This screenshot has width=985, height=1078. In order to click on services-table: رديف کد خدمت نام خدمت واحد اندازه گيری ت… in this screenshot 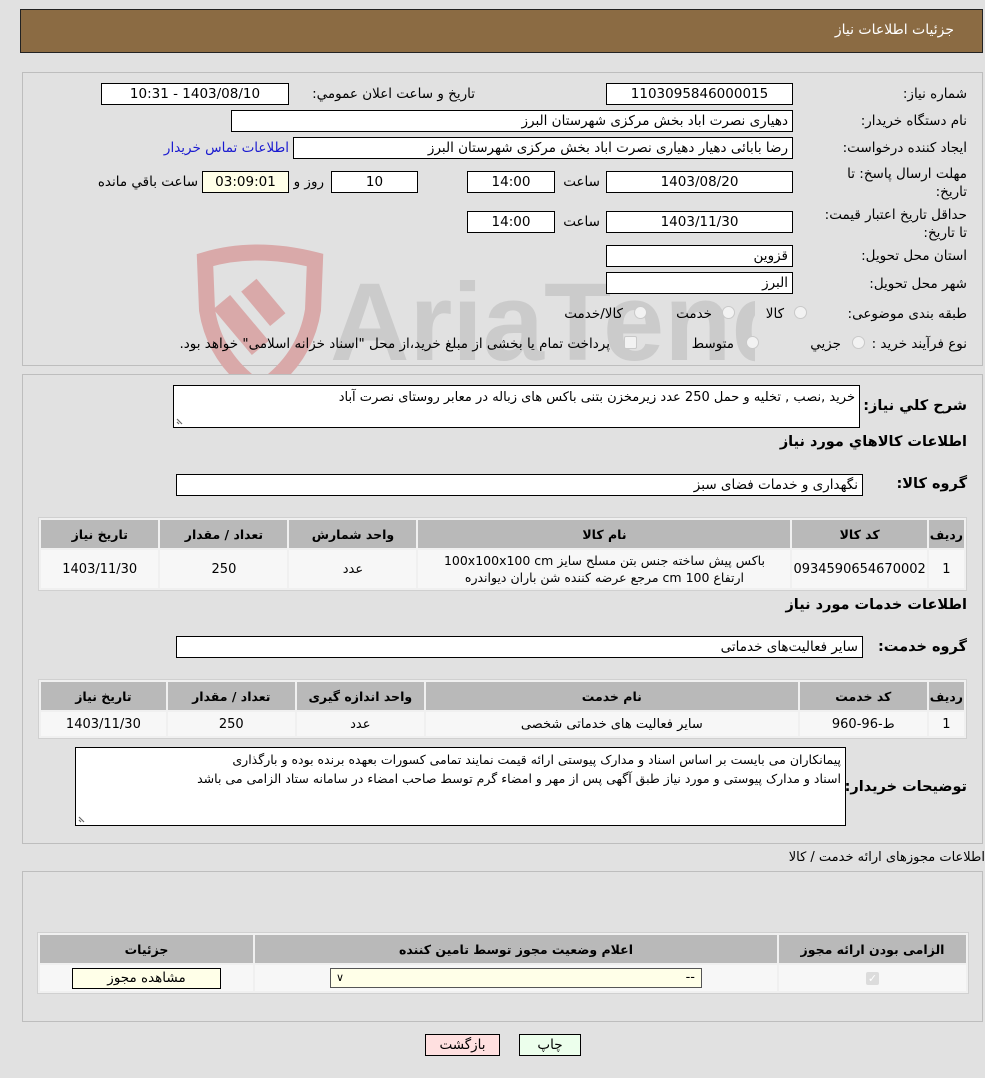, I will do `click(502, 709)`.